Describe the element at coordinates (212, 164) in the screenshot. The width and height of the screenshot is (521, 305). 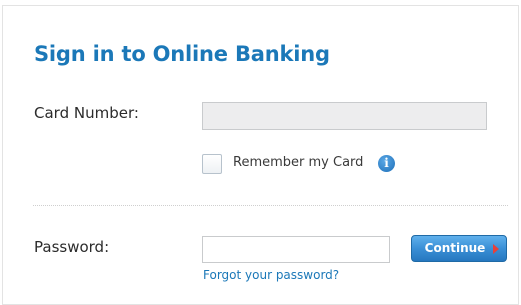
I see `remember-card-checkbox` at that location.